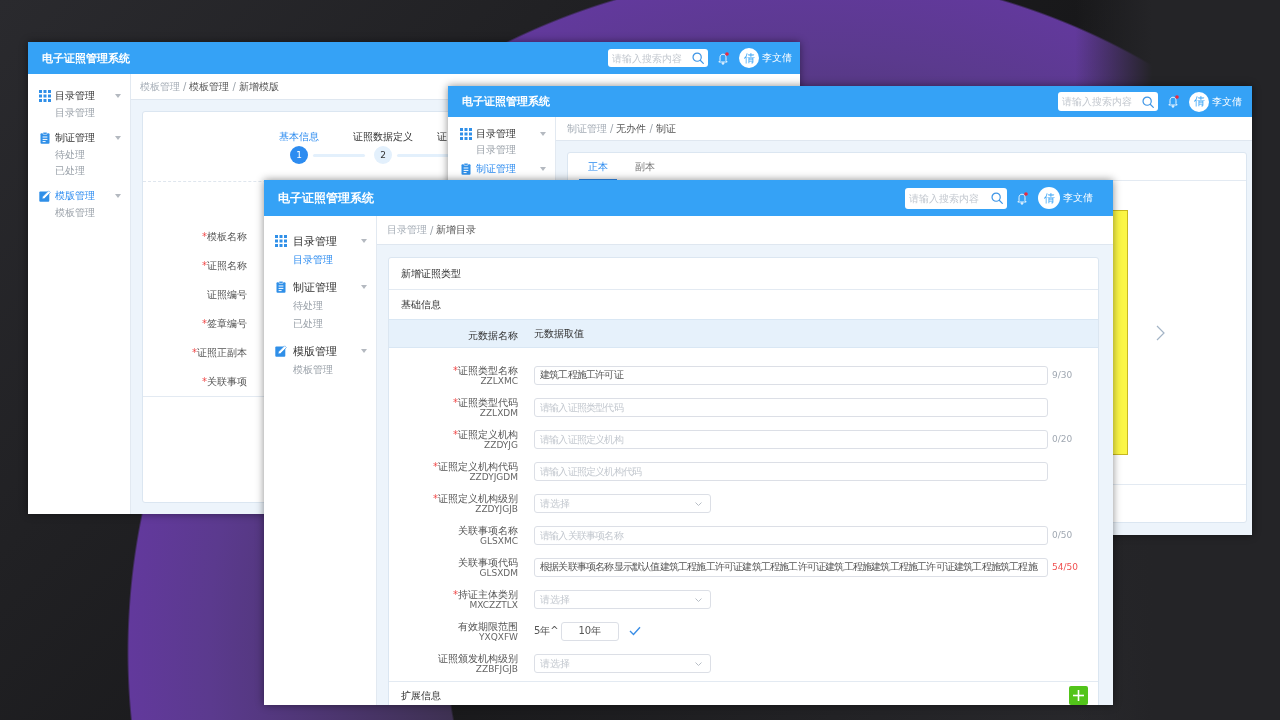  What do you see at coordinates (645, 167) in the screenshot?
I see `tab: 副本` at bounding box center [645, 167].